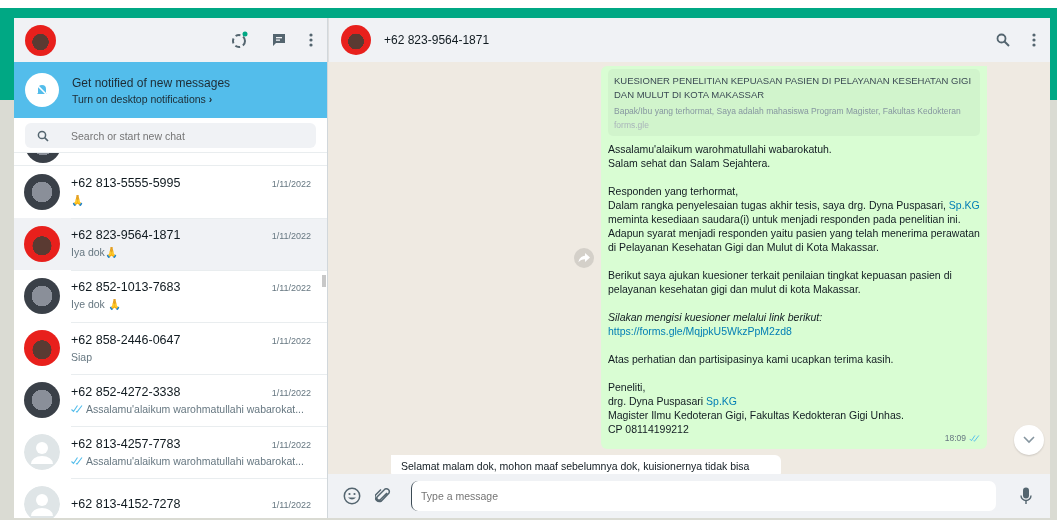 The height and width of the screenshot is (520, 1057). What do you see at coordinates (955, 438) in the screenshot?
I see `message-time: 18:09` at bounding box center [955, 438].